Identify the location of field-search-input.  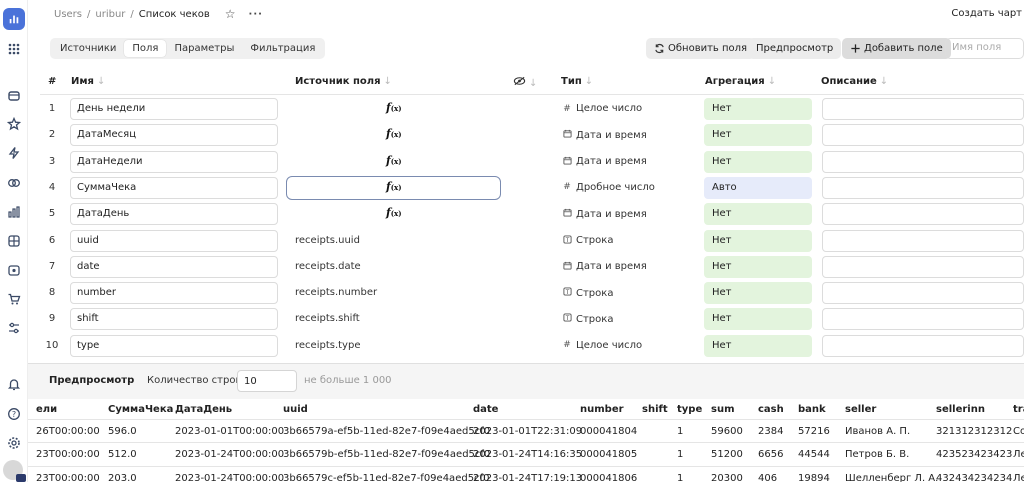
(984, 47).